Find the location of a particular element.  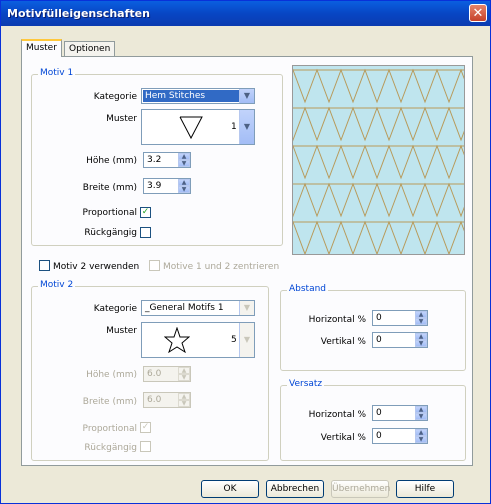

abstand-horizontal-value: 0 is located at coordinates (379, 318).